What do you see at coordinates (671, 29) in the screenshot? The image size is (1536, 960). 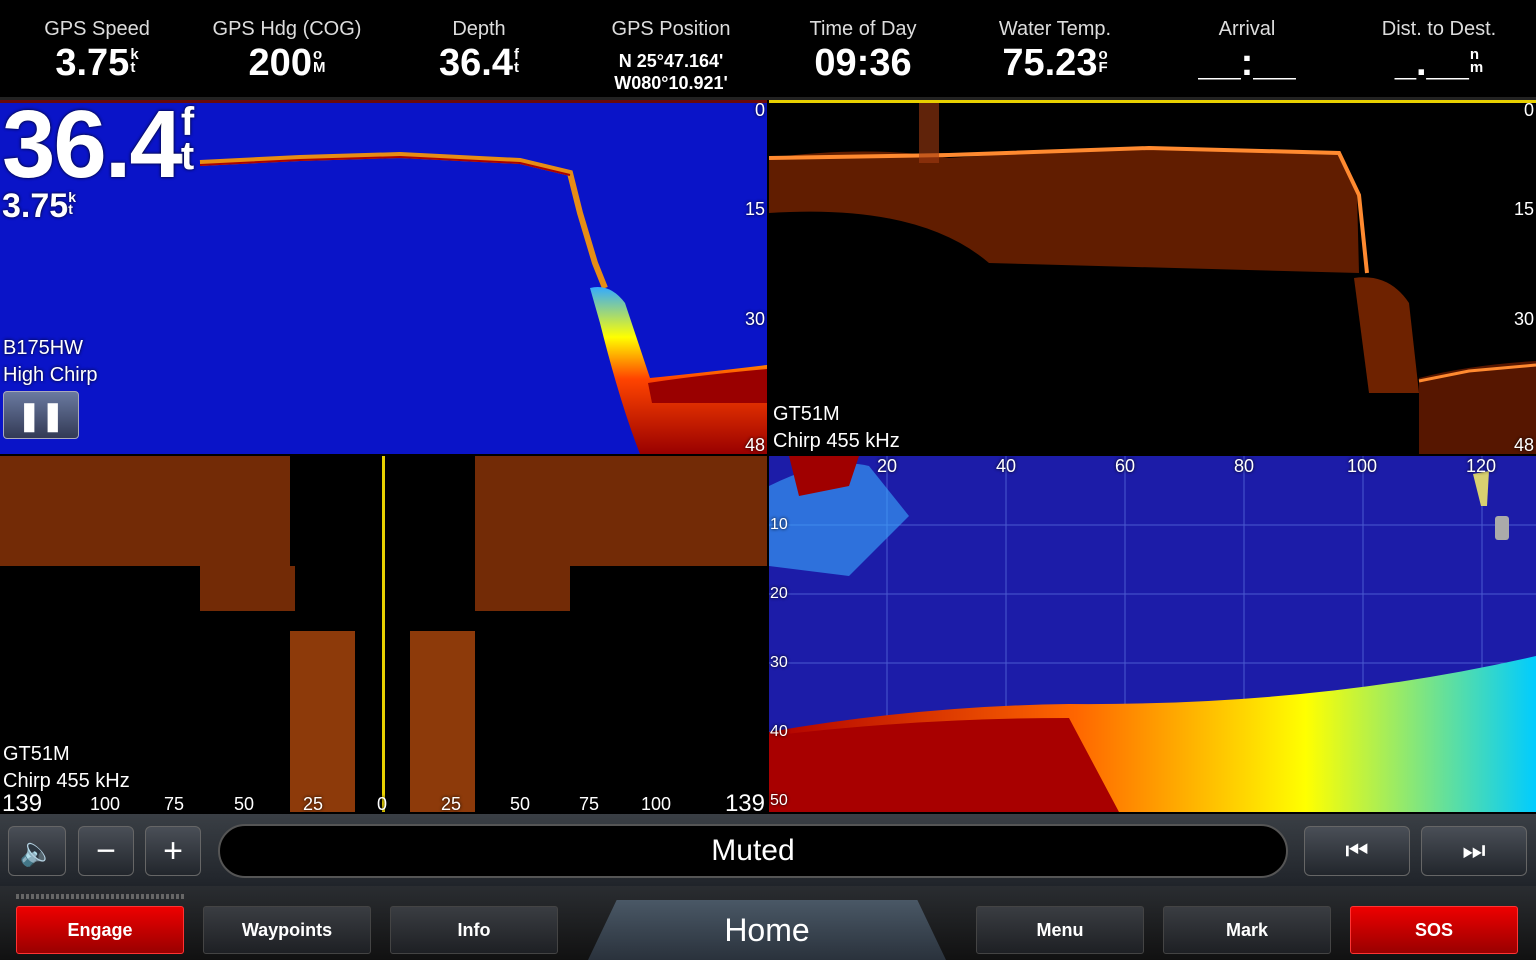 I see `field-label: GPS Position` at bounding box center [671, 29].